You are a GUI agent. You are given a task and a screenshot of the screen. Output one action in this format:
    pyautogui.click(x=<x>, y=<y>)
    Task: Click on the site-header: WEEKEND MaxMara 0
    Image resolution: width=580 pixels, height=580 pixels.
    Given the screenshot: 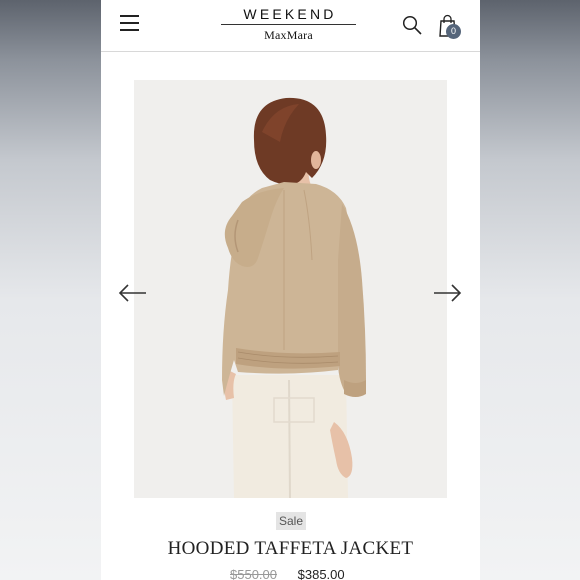 What is the action you would take?
    pyautogui.click(x=290, y=26)
    